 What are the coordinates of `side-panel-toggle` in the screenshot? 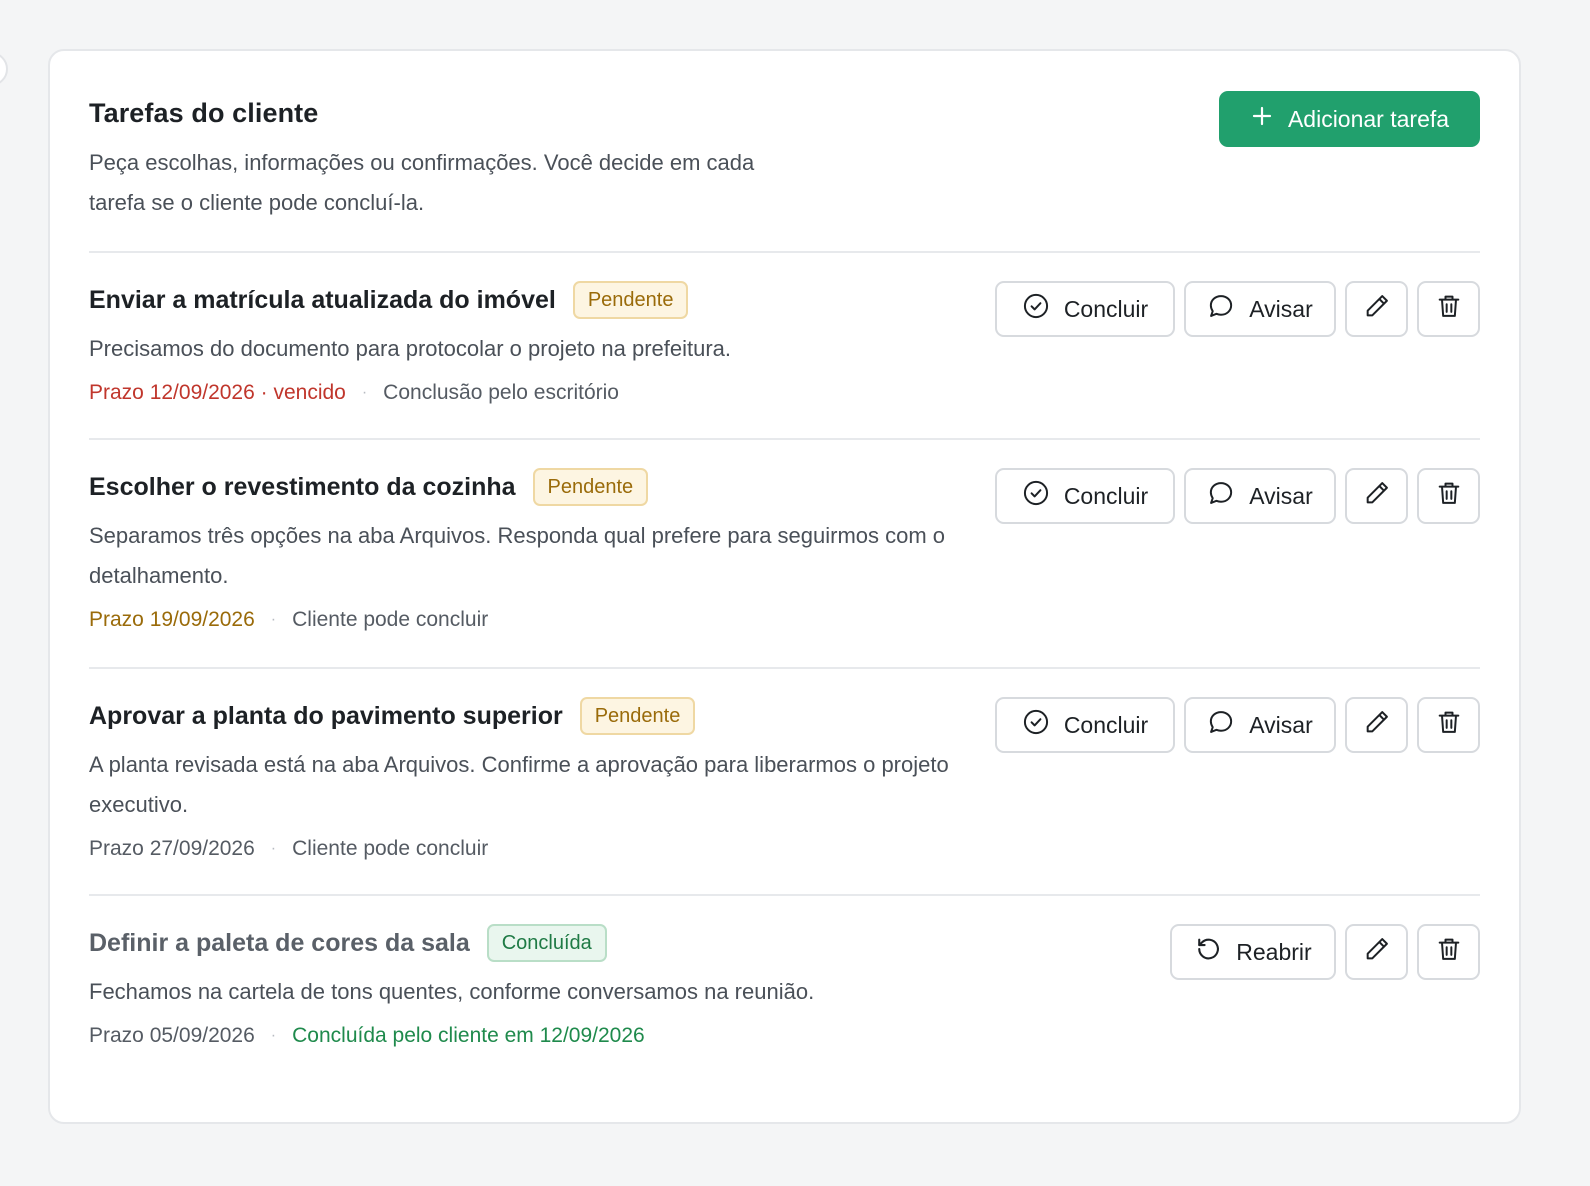 It's located at (4, 69).